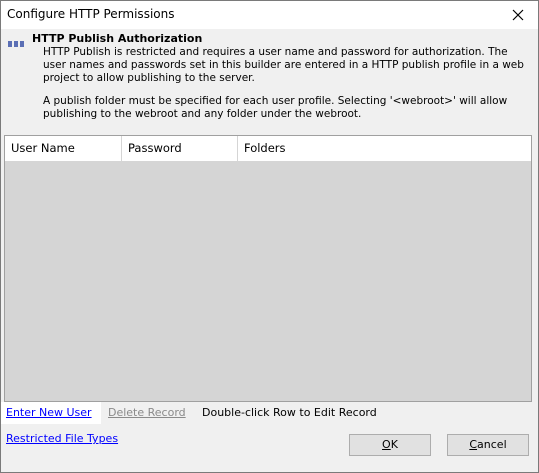  Describe the element at coordinates (51, 413) in the screenshot. I see `enter-new-user-link: Enter New User` at that location.